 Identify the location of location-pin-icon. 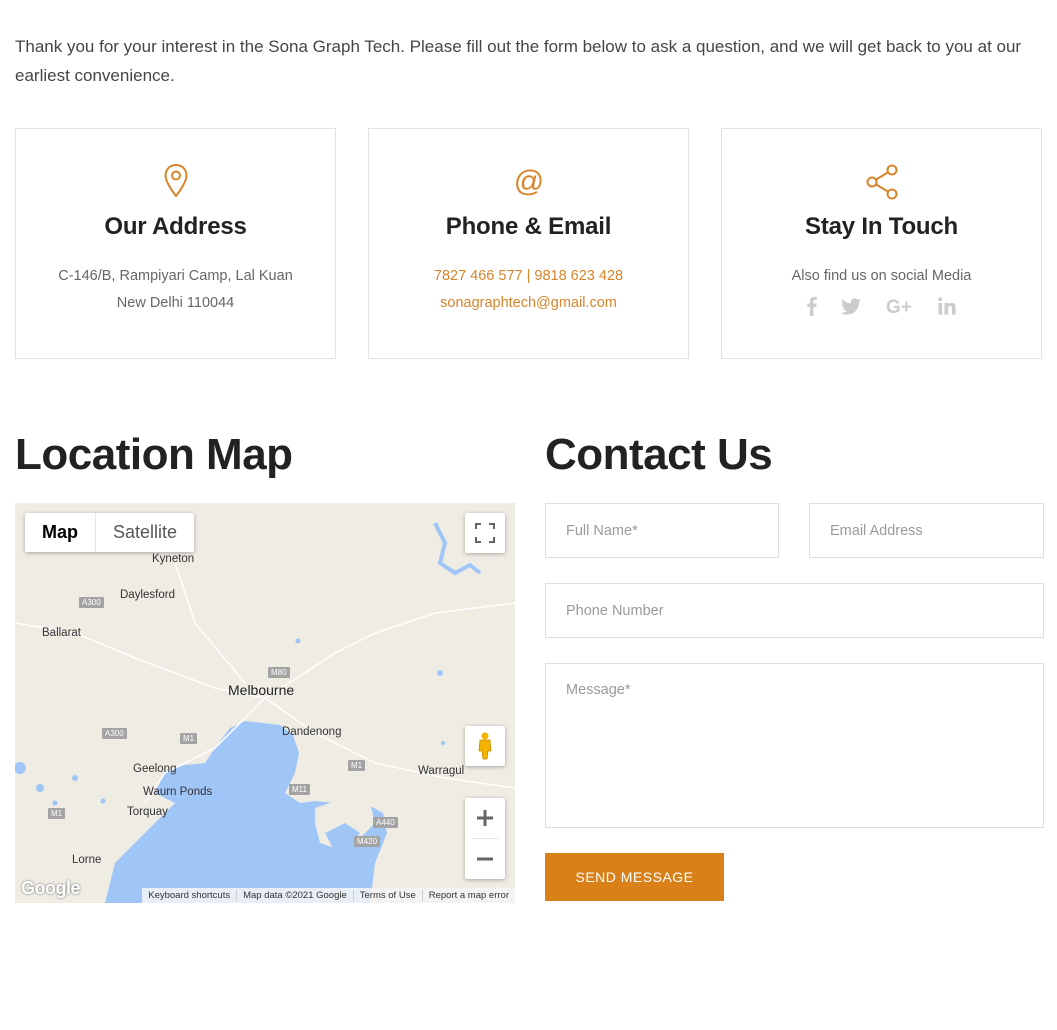
(175, 183).